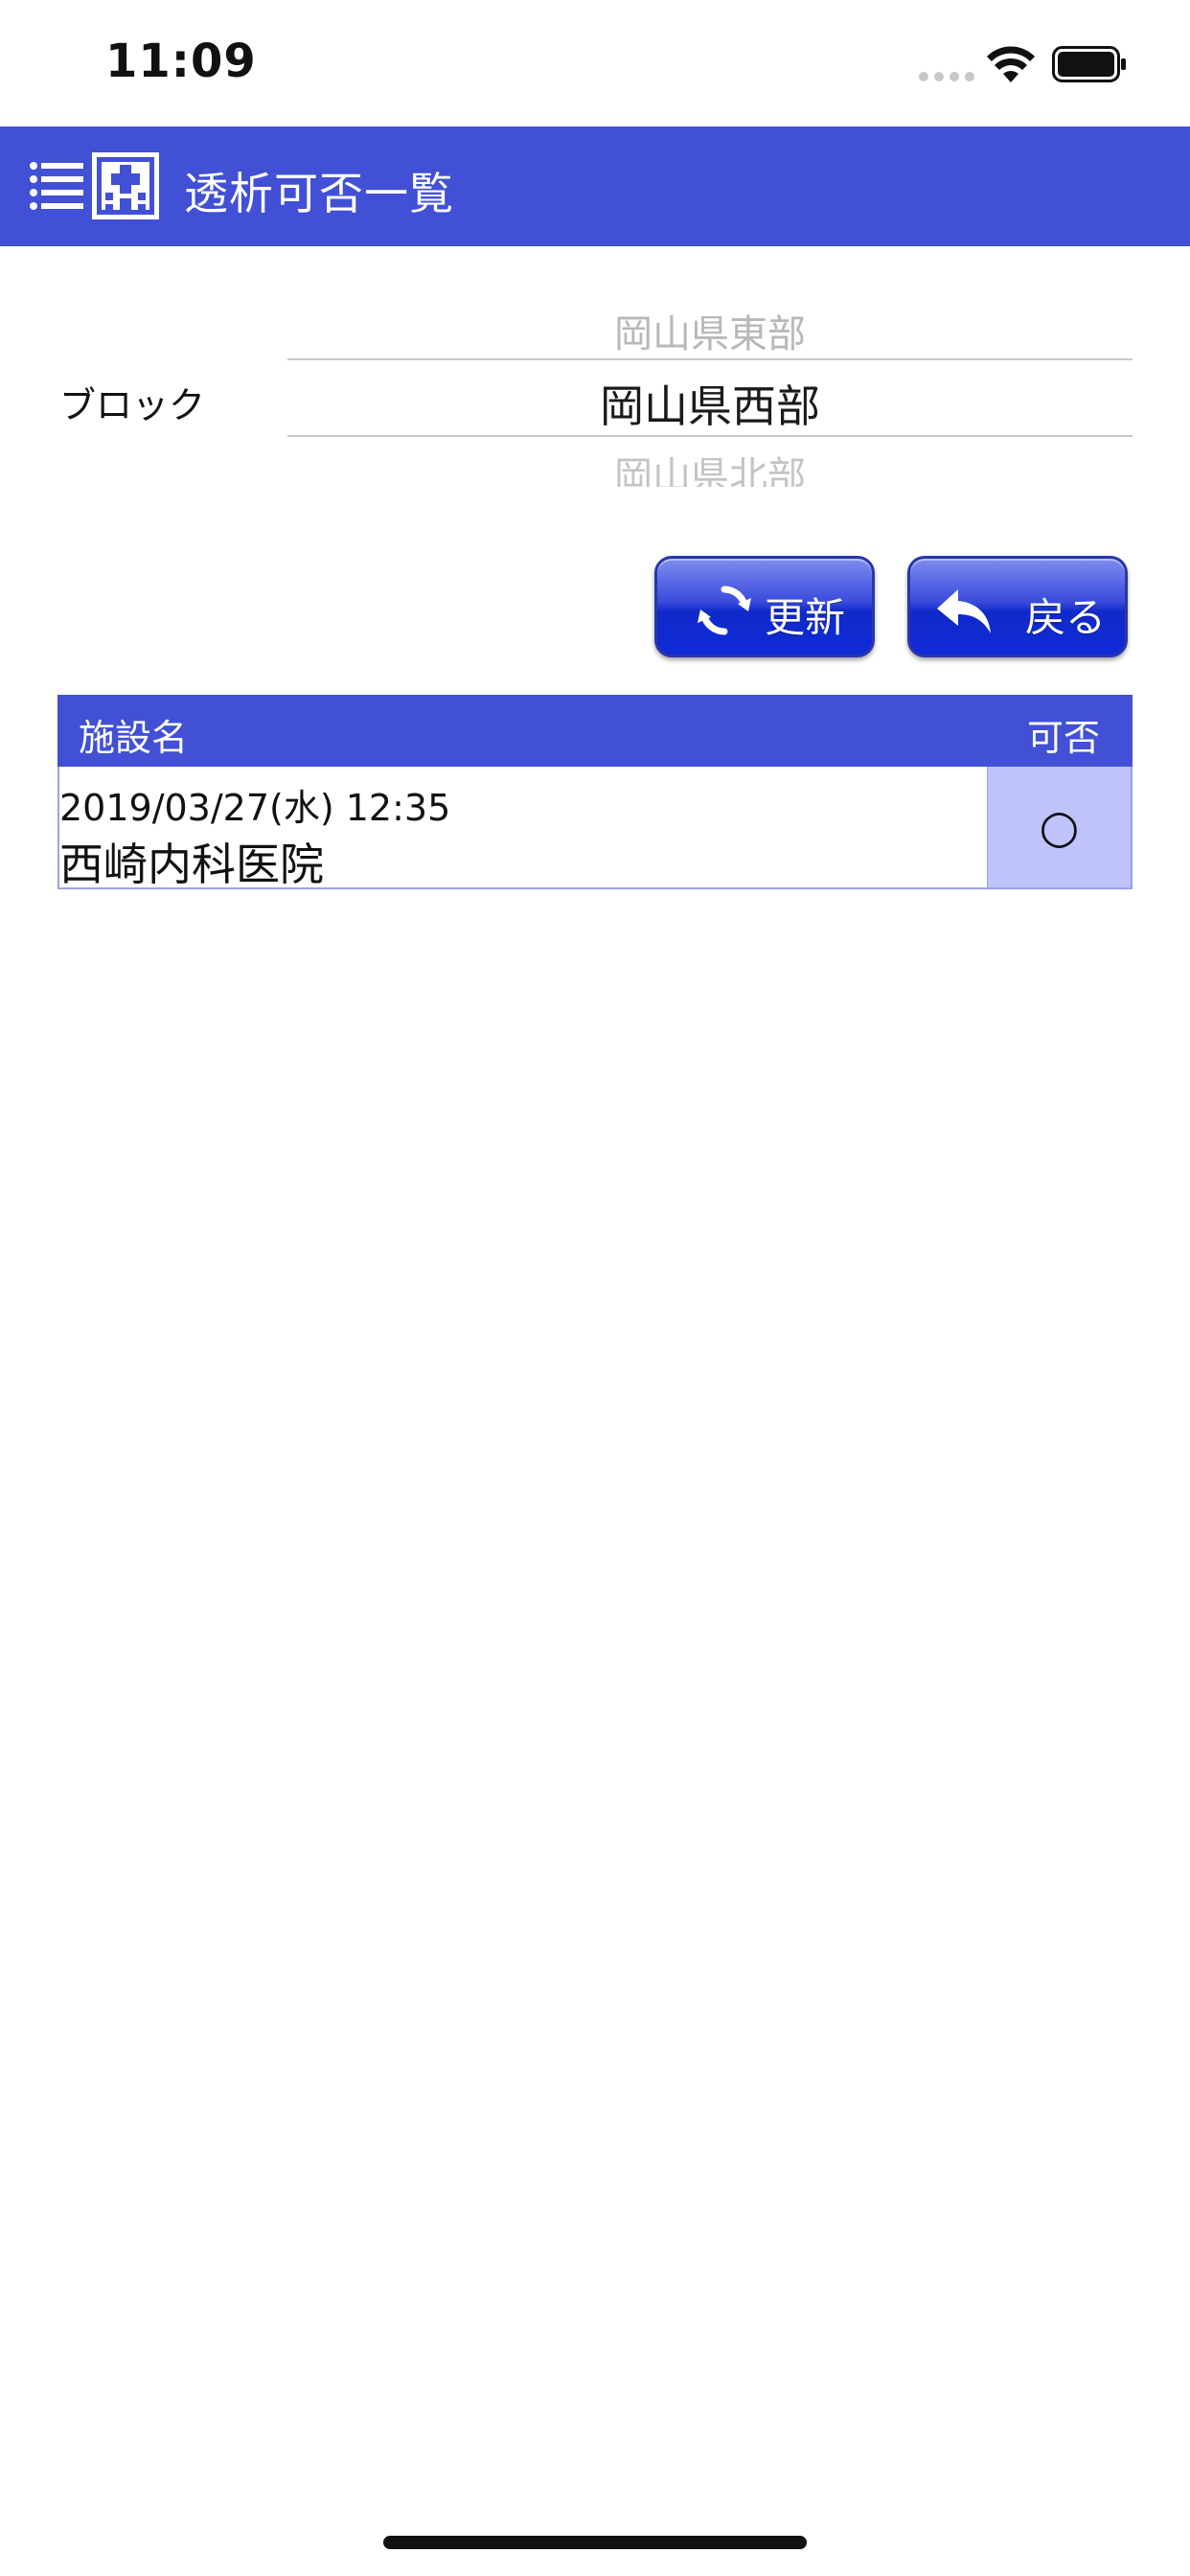 Image resolution: width=1190 pixels, height=2576 pixels. Describe the element at coordinates (181, 61) in the screenshot. I see `status-time: 11:09` at that location.